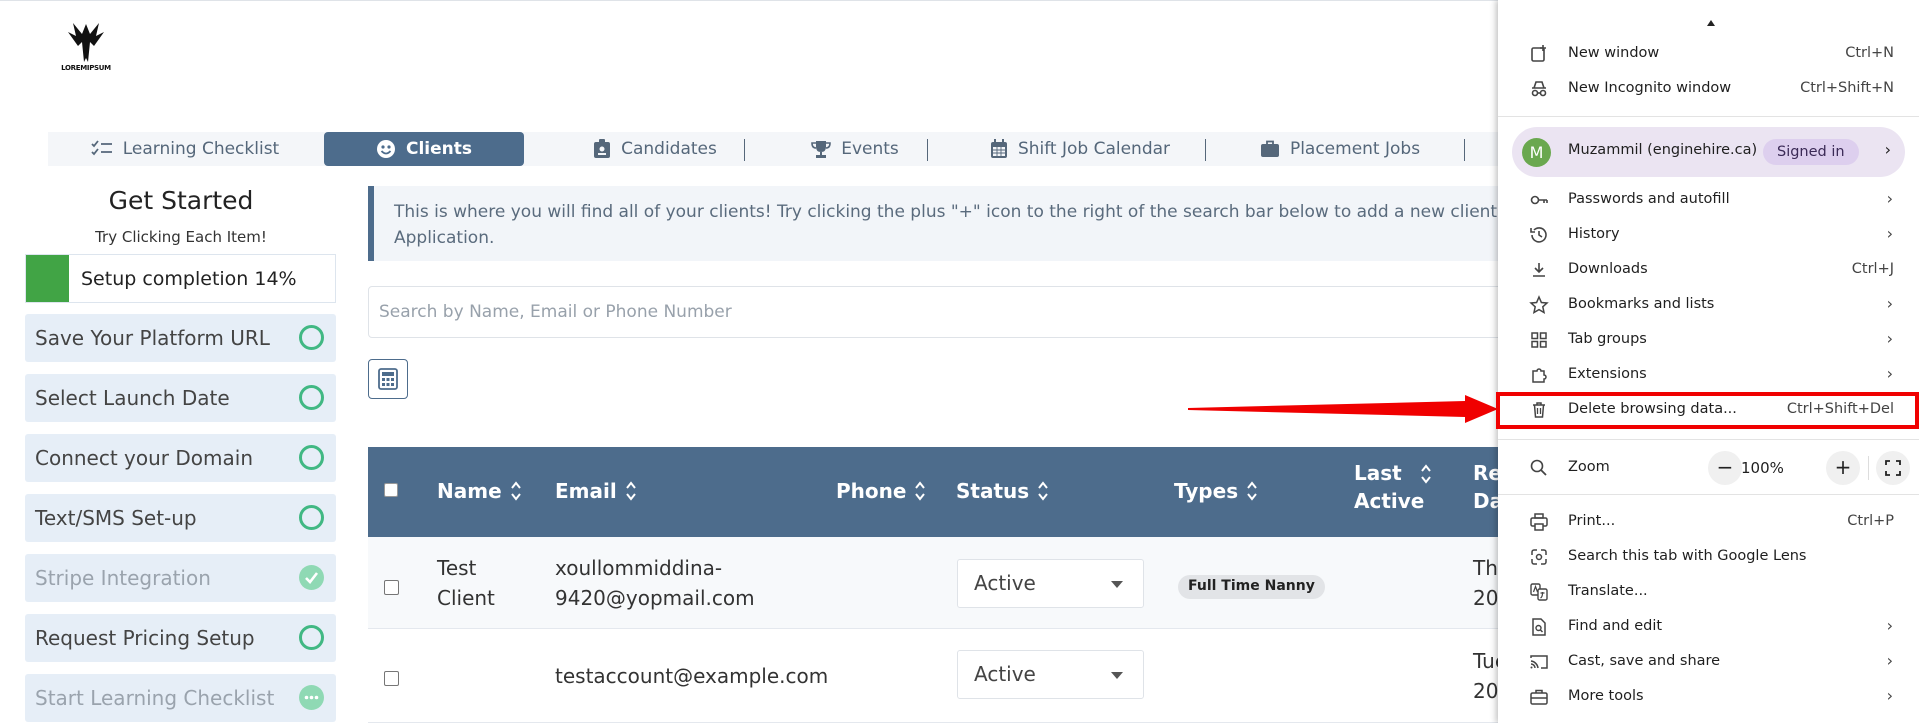  What do you see at coordinates (1486, 583) in the screenshot?
I see `registered-date: Th 20` at bounding box center [1486, 583].